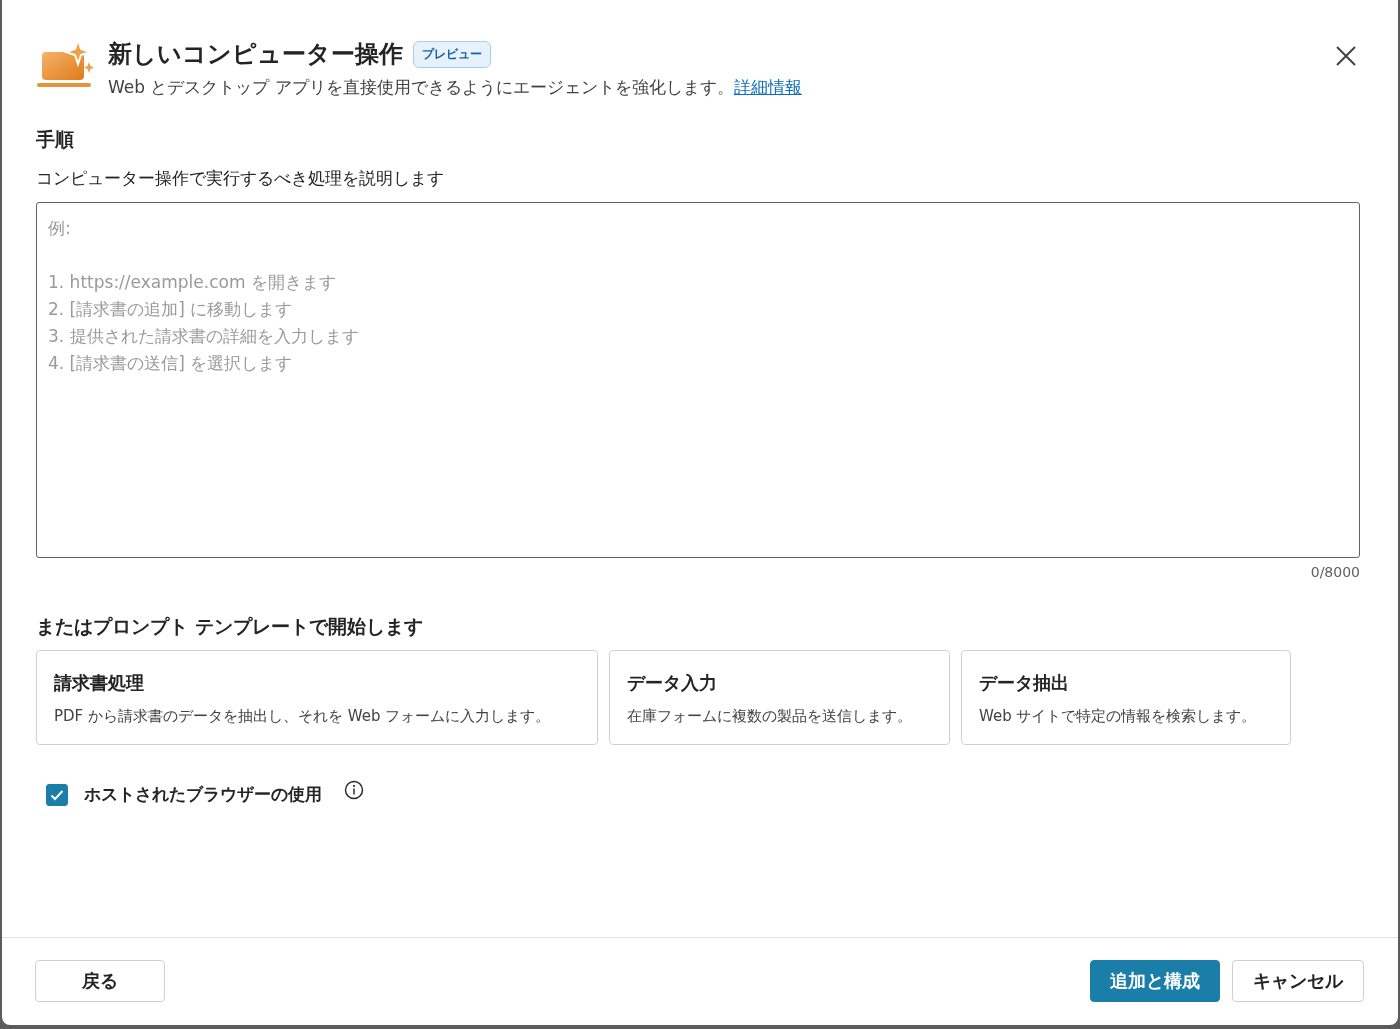 The height and width of the screenshot is (1029, 1400). I want to click on instructions-label: 手順, so click(55, 139).